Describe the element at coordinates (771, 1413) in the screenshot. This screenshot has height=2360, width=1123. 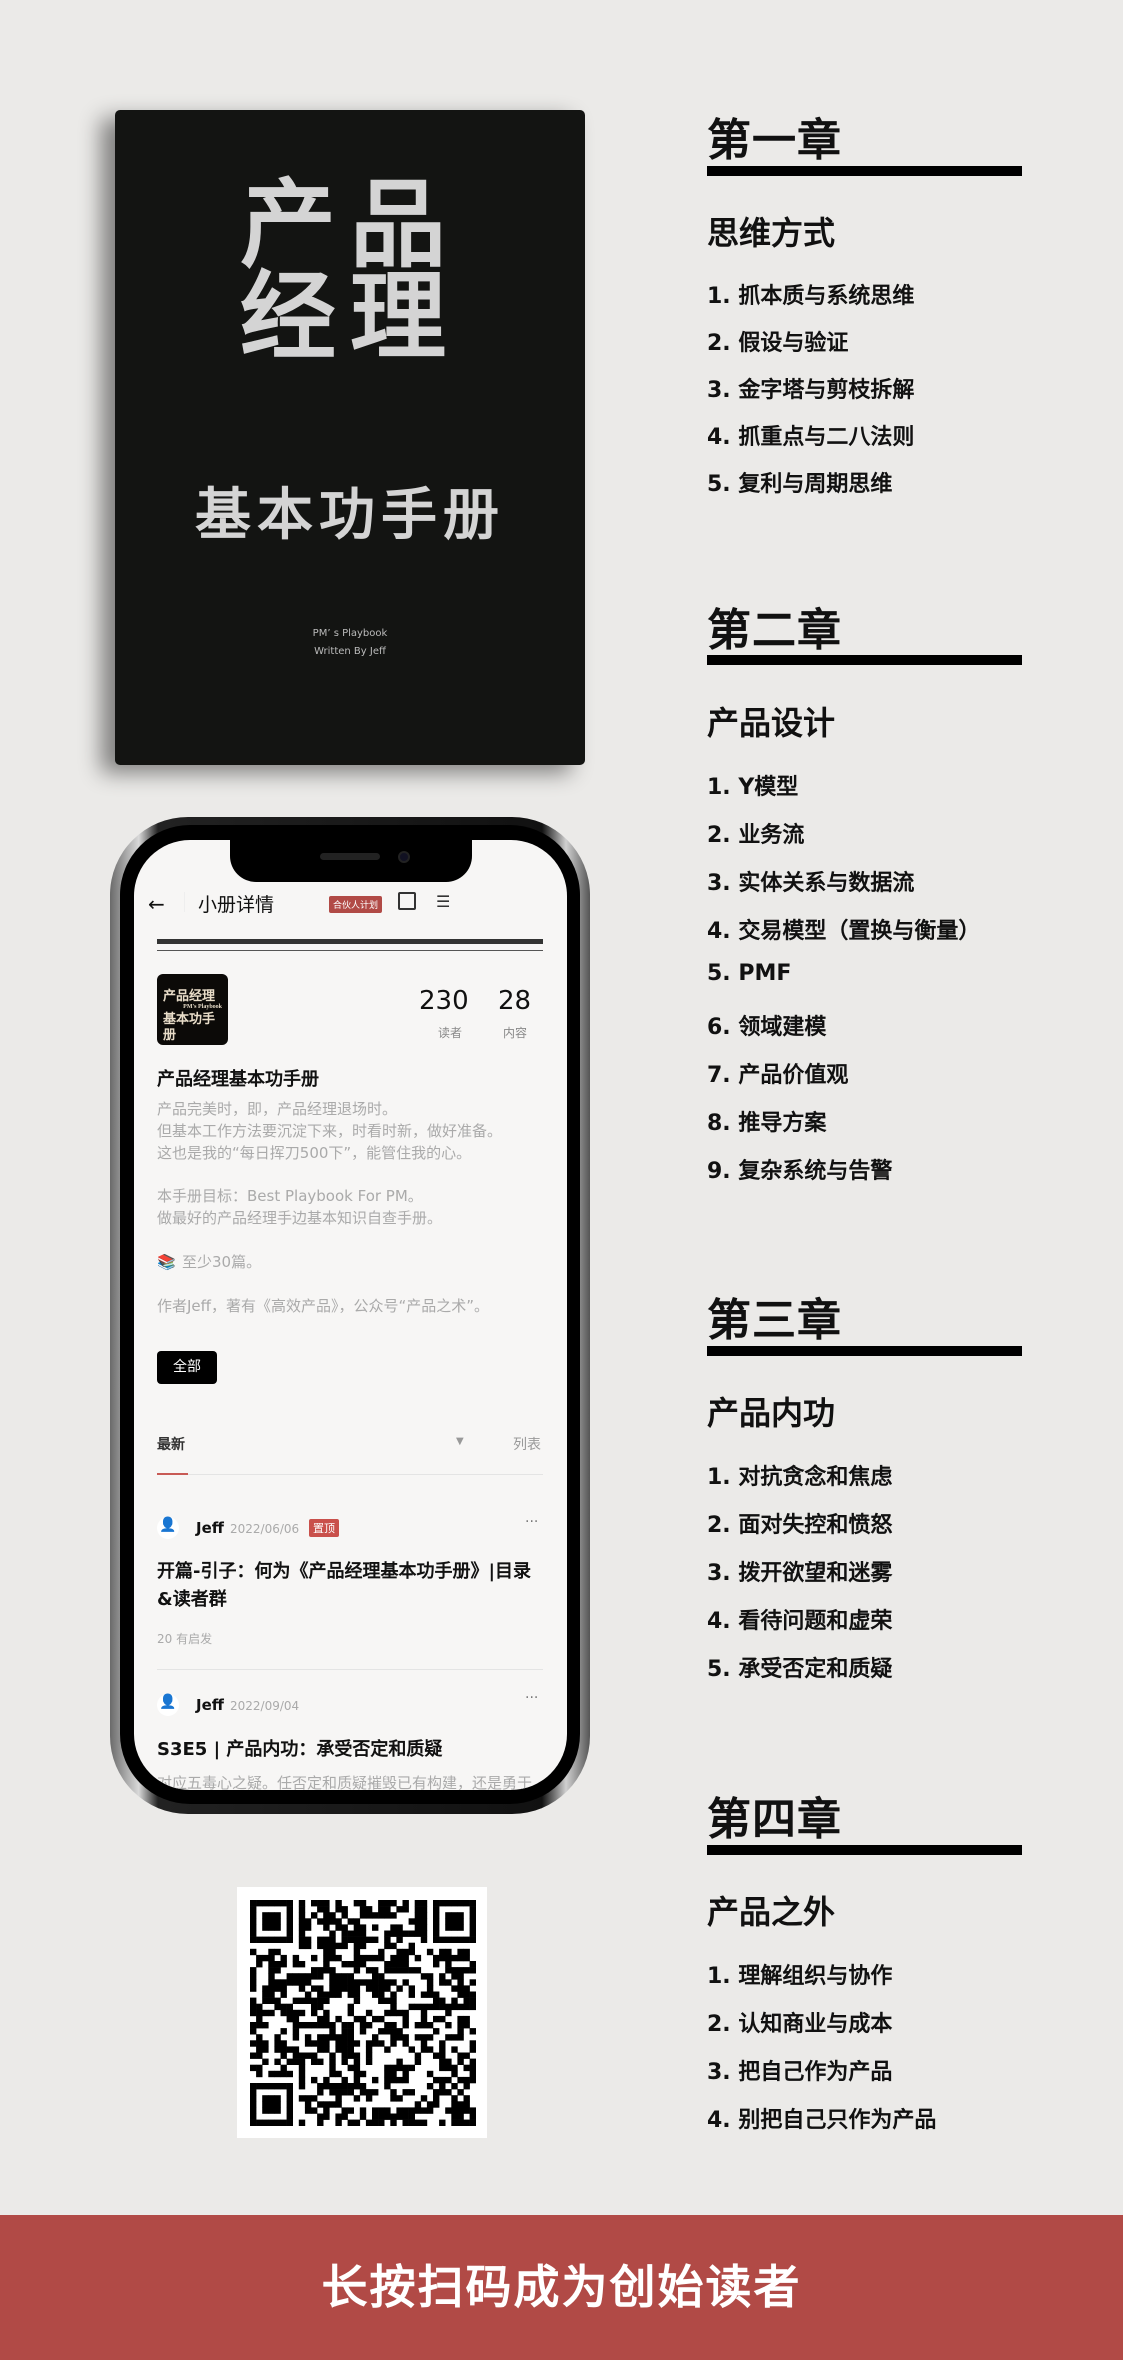
I see `chapter-subtitle: 产品内功` at that location.